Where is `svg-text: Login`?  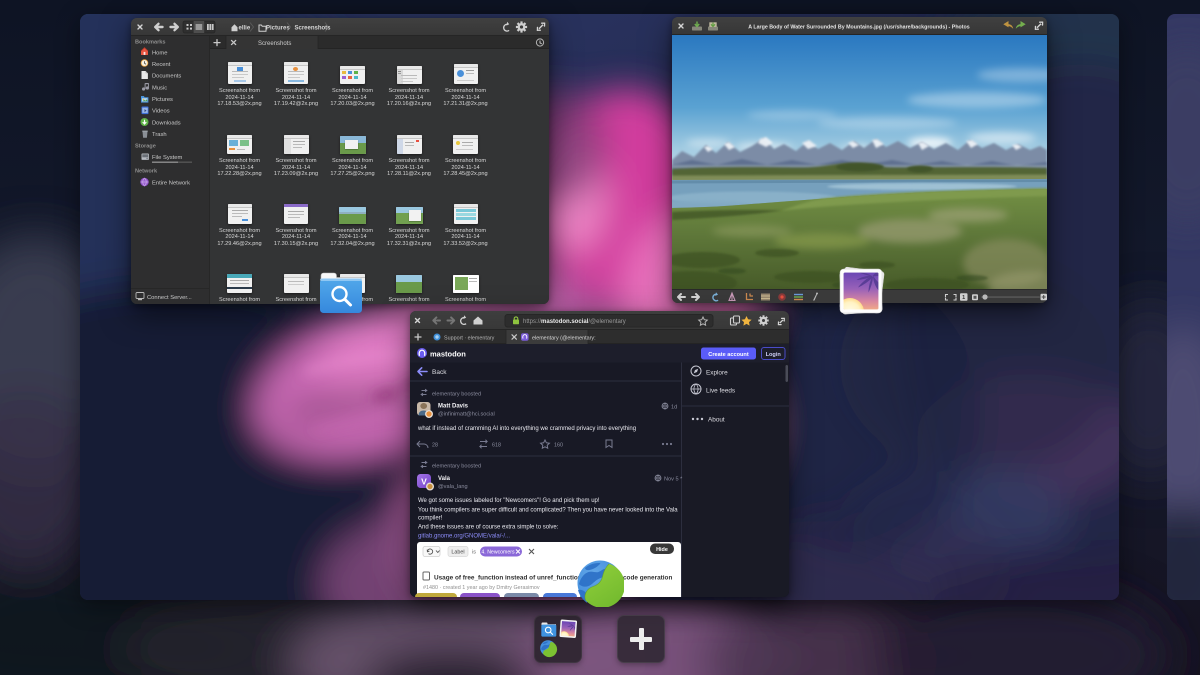
svg-text: Login is located at coordinates (774, 355).